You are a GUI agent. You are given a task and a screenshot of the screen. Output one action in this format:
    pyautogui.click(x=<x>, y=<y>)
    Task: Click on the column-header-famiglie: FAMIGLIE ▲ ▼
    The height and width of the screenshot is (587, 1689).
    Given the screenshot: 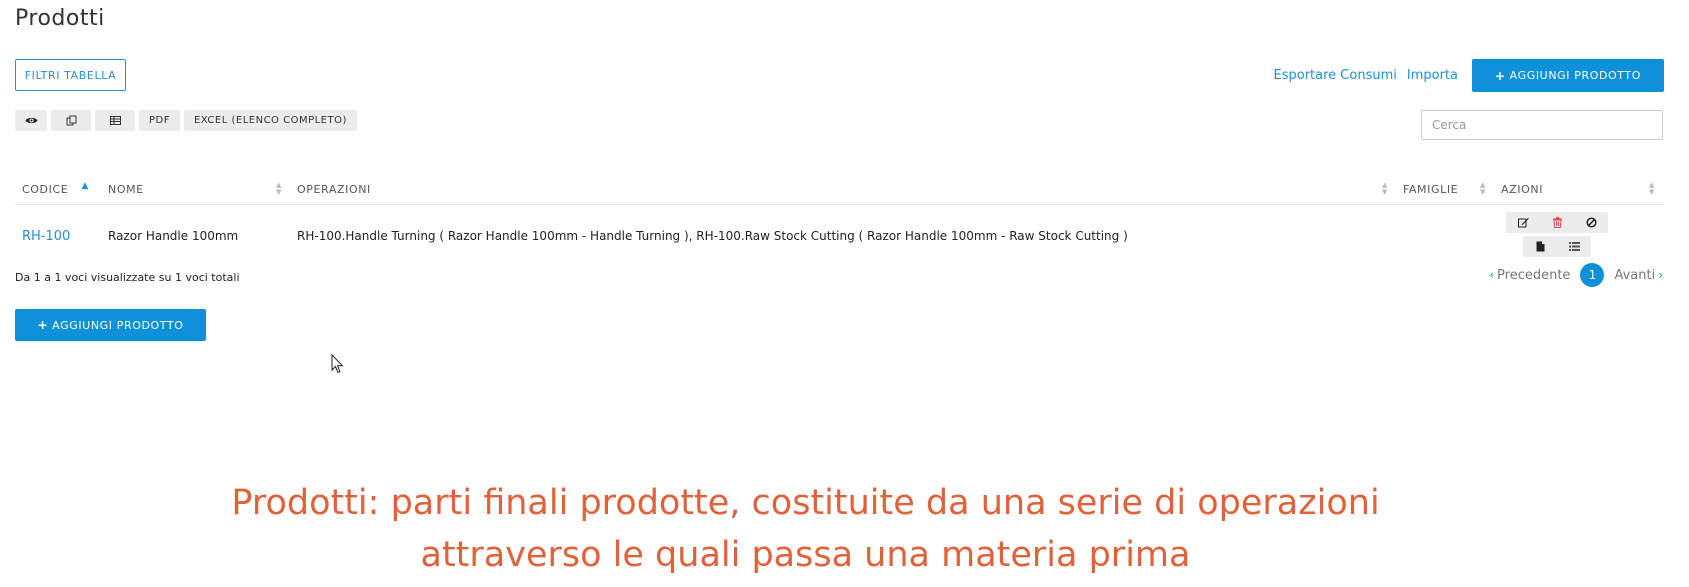 What is the action you would take?
    pyautogui.click(x=1445, y=189)
    